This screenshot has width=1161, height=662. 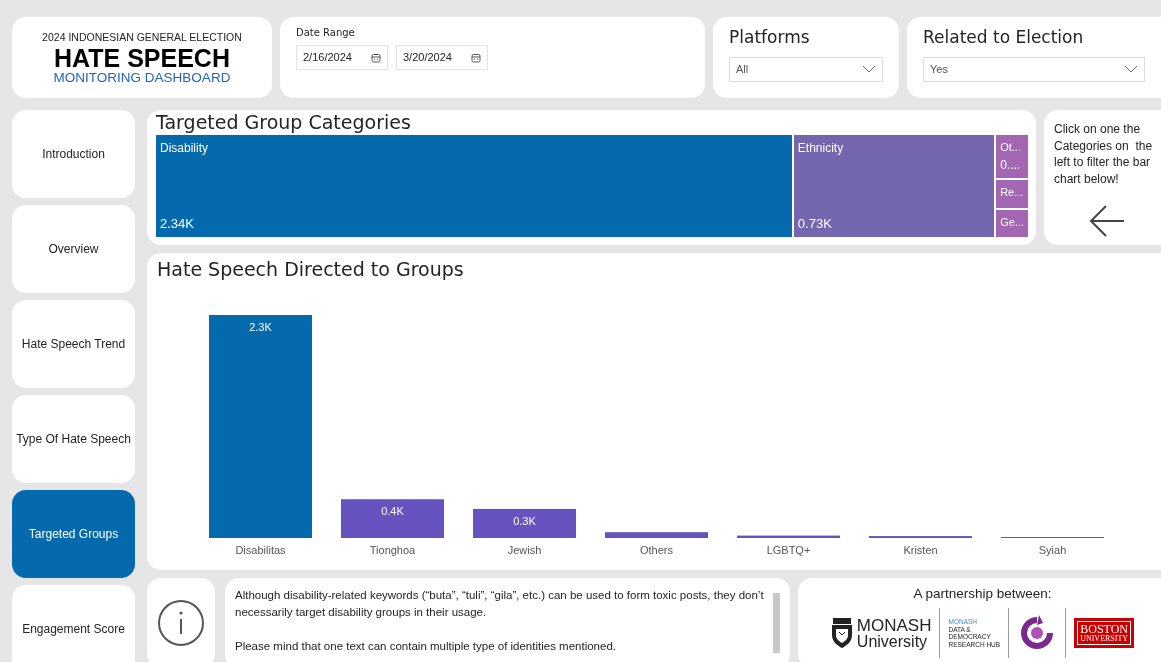 I want to click on filter-label: Related to Election, so click(x=1004, y=37).